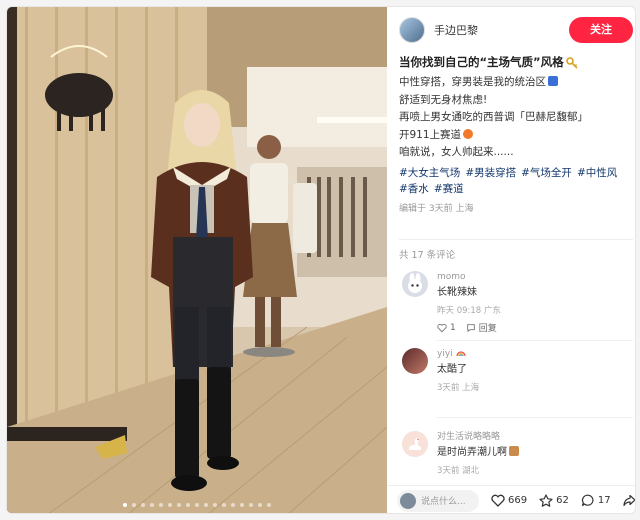 This screenshot has width=640, height=520. Describe the element at coordinates (458, 388) in the screenshot. I see `comment-meta: 3天前 上海` at that location.